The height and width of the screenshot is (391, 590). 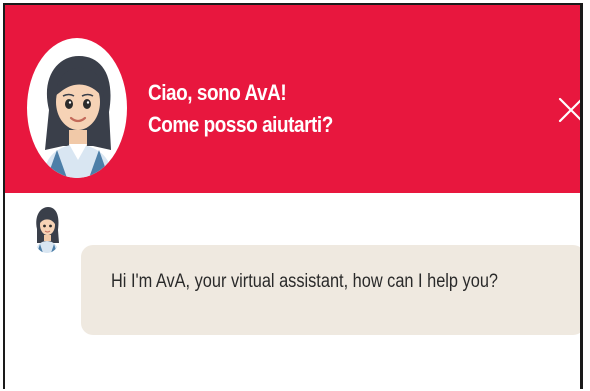 What do you see at coordinates (78, 117) in the screenshot?
I see `assistant-avatar-icon` at bounding box center [78, 117].